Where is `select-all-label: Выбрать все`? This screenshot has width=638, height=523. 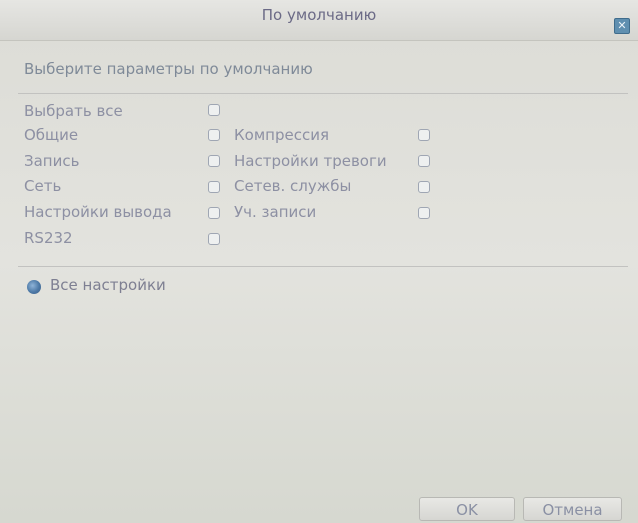 select-all-label: Выбрать все is located at coordinates (73, 111).